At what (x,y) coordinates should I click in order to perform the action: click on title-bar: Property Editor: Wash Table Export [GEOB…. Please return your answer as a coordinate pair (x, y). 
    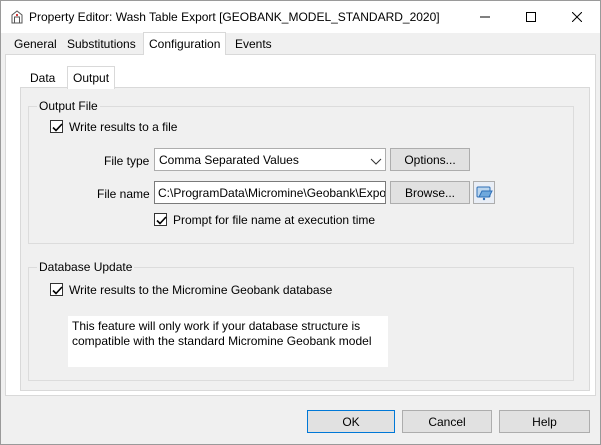
    Looking at the image, I should click on (300, 17).